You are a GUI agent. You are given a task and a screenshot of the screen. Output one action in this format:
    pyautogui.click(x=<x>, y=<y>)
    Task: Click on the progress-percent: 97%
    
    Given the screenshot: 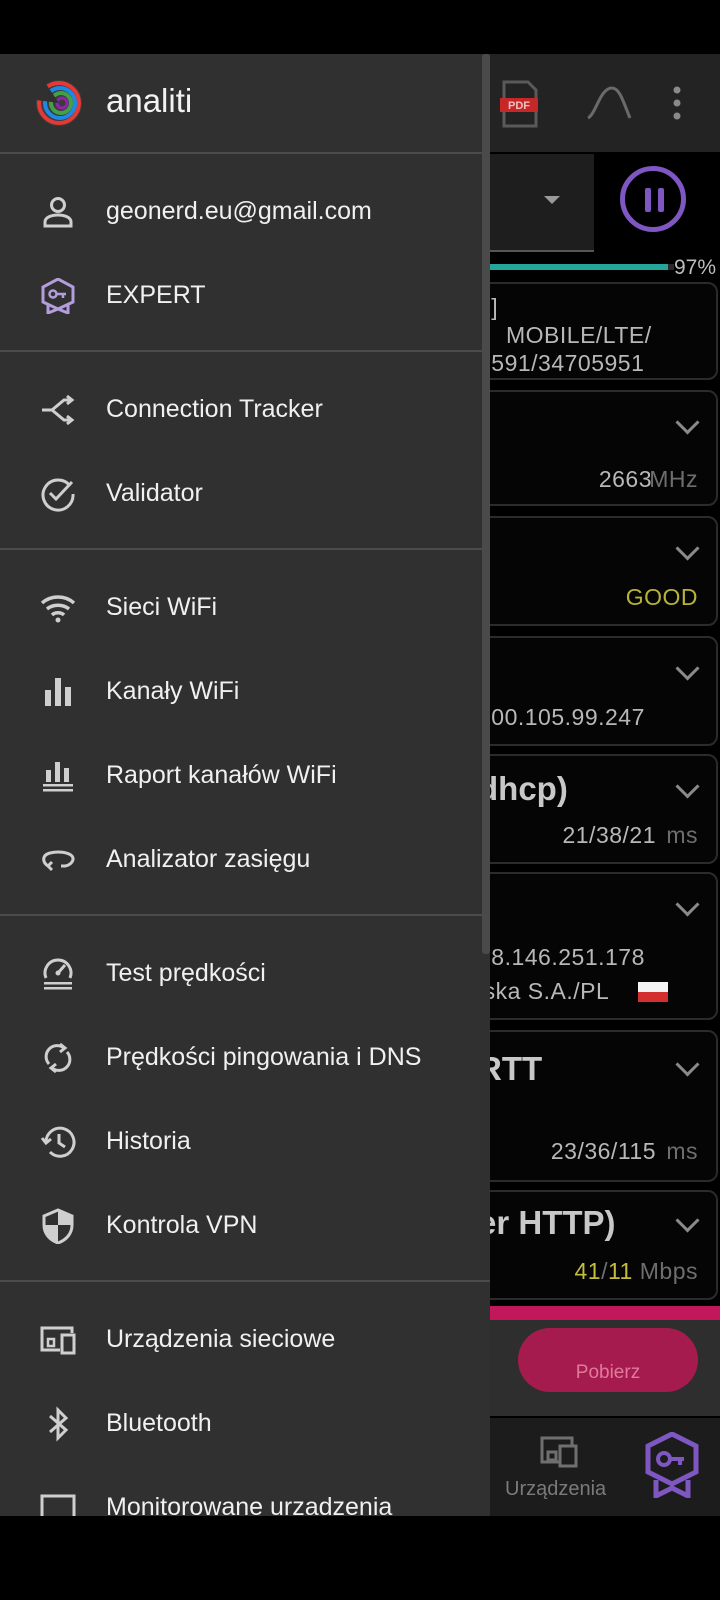 What is the action you would take?
    pyautogui.click(x=695, y=267)
    